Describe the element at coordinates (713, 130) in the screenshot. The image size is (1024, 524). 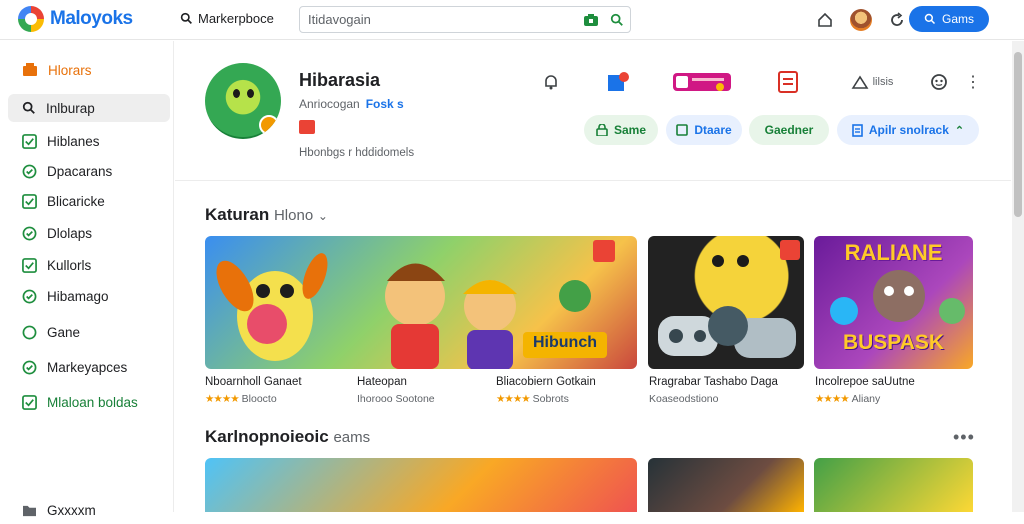
I see `store-button-label: Dtaare` at that location.